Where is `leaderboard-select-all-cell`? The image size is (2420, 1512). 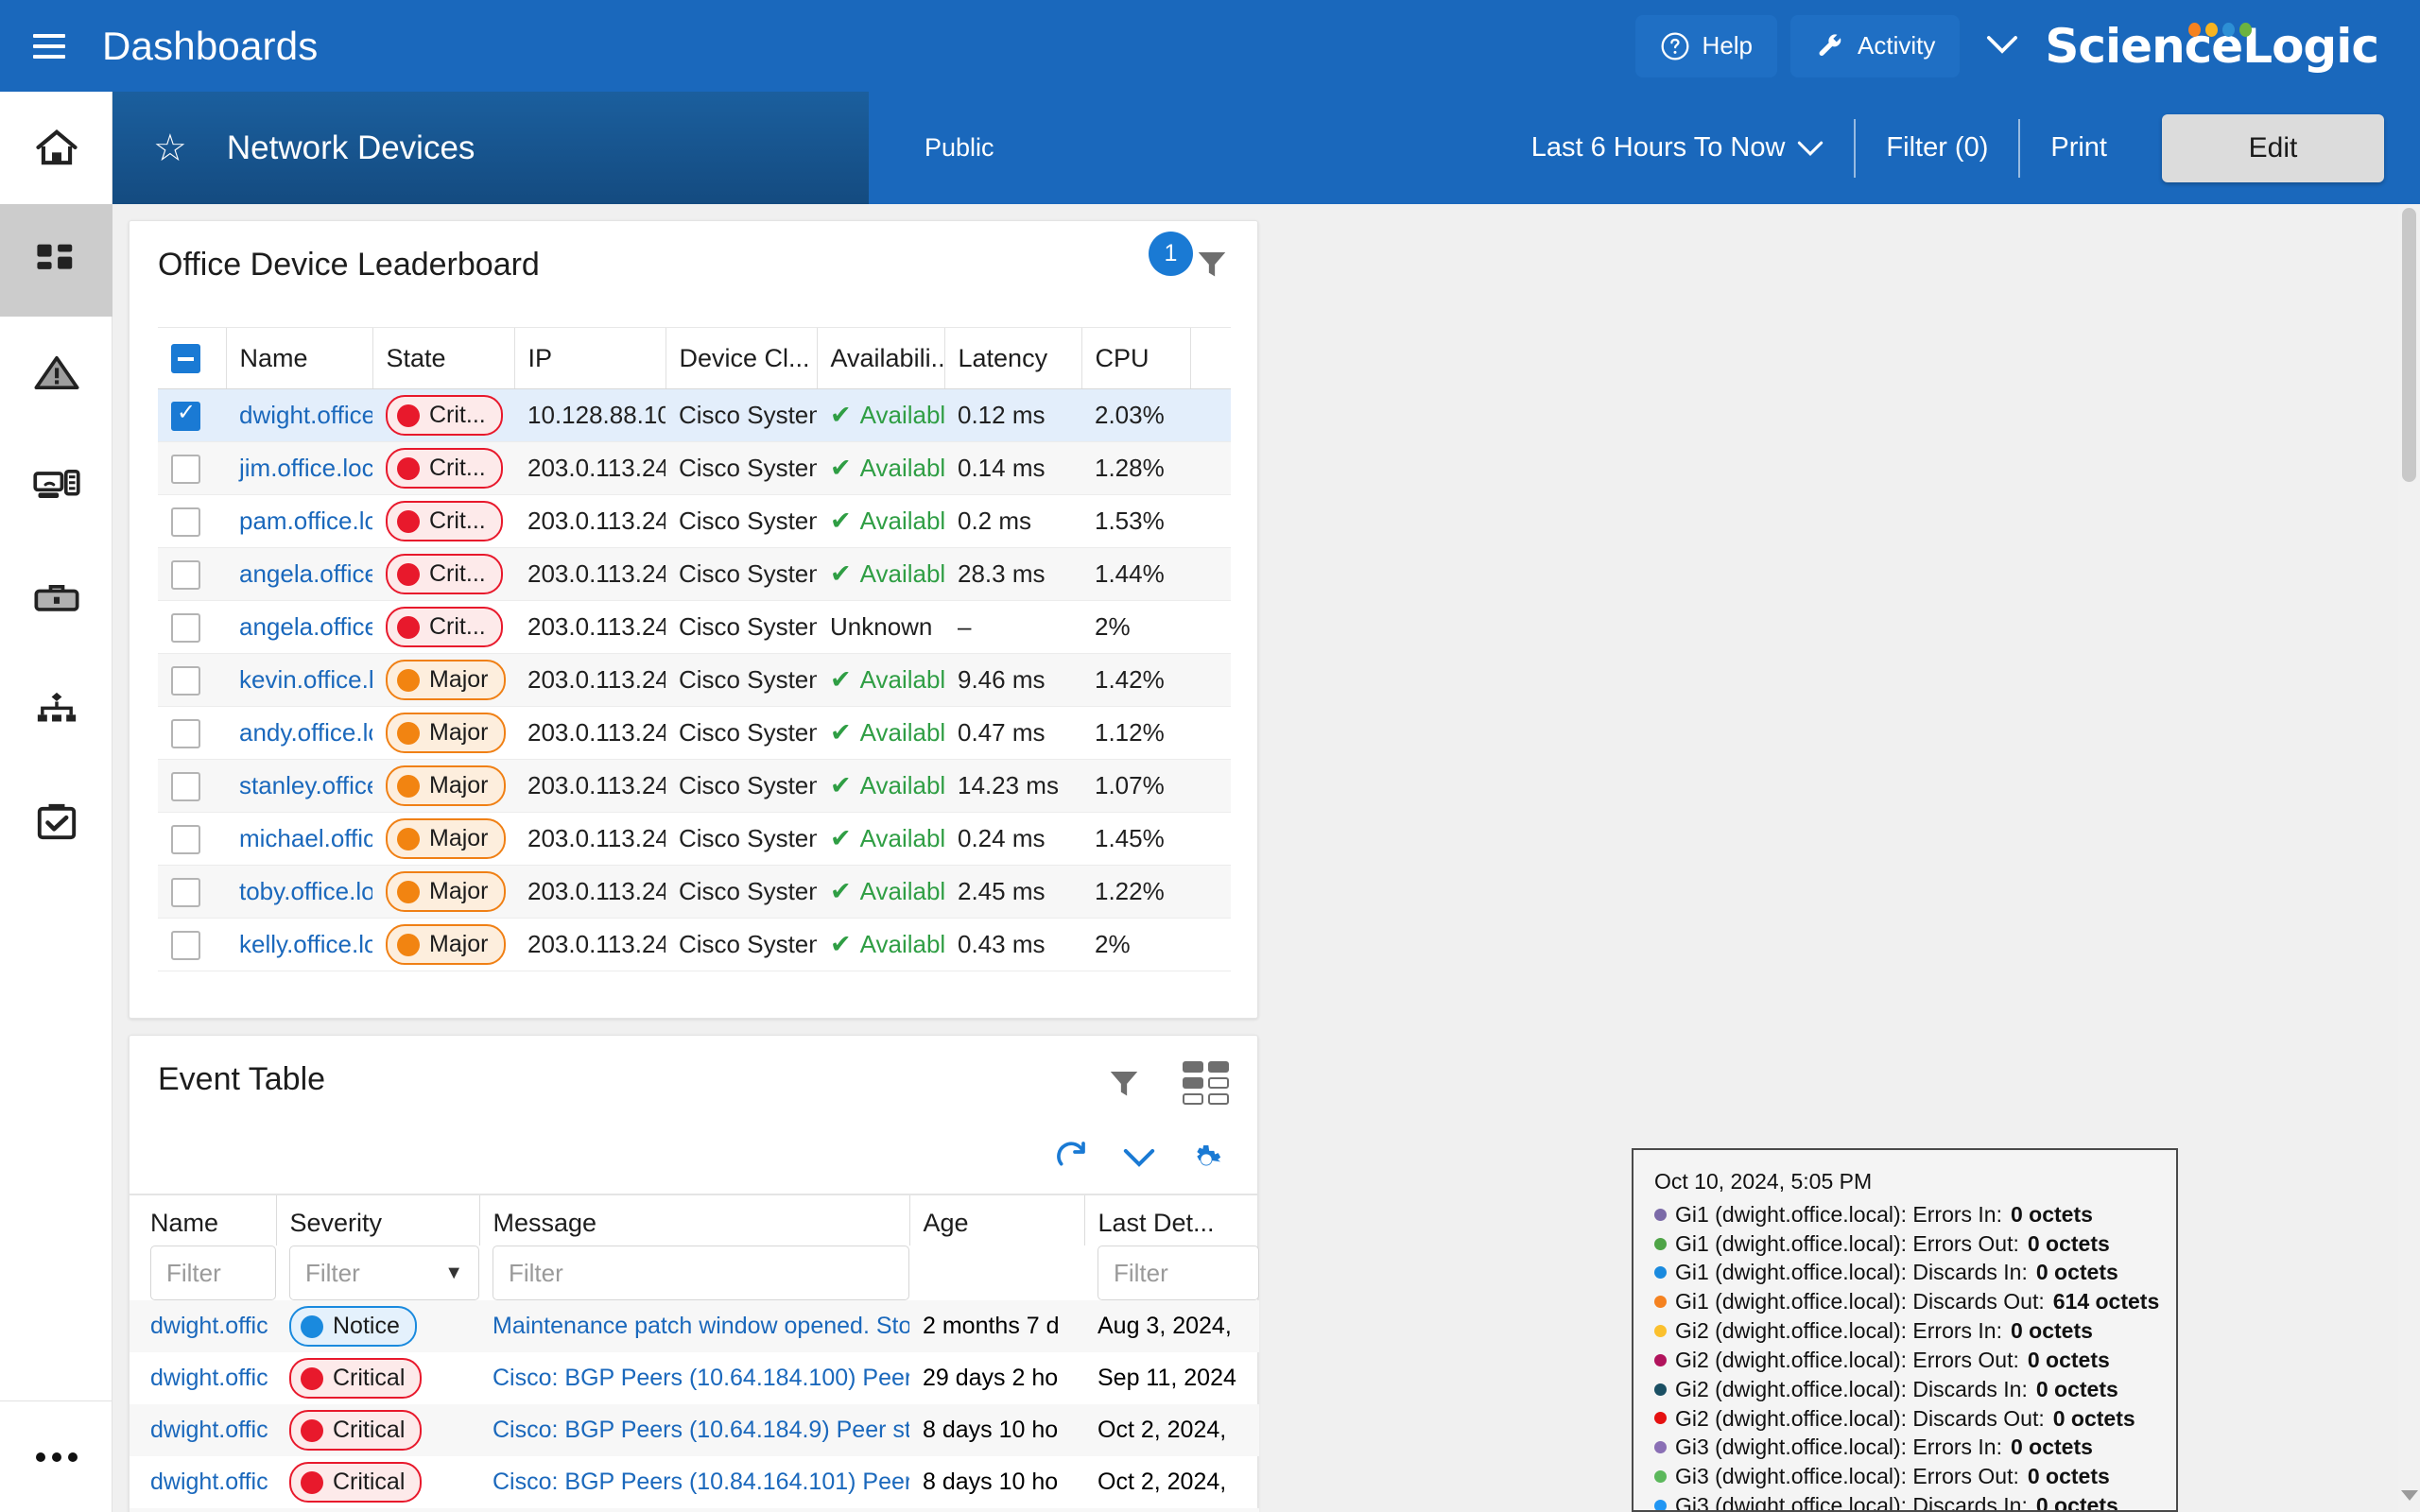
leaderboard-select-all-cell is located at coordinates (192, 358).